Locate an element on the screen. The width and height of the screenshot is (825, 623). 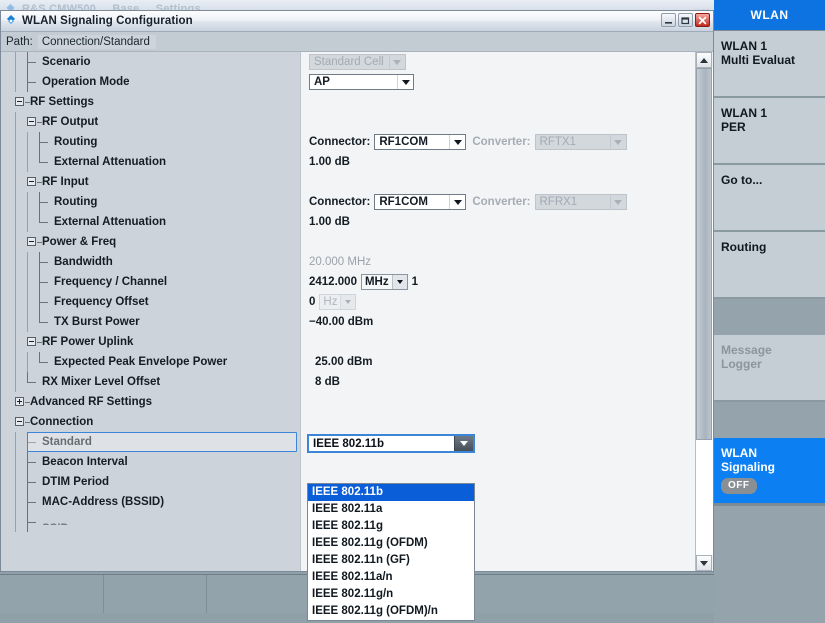
tree-row: DTIM Period is located at coordinates (150, 482).